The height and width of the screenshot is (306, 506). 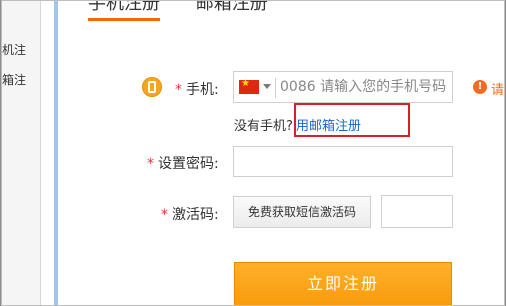 I want to click on phone-warning-text: 请, so click(x=498, y=90).